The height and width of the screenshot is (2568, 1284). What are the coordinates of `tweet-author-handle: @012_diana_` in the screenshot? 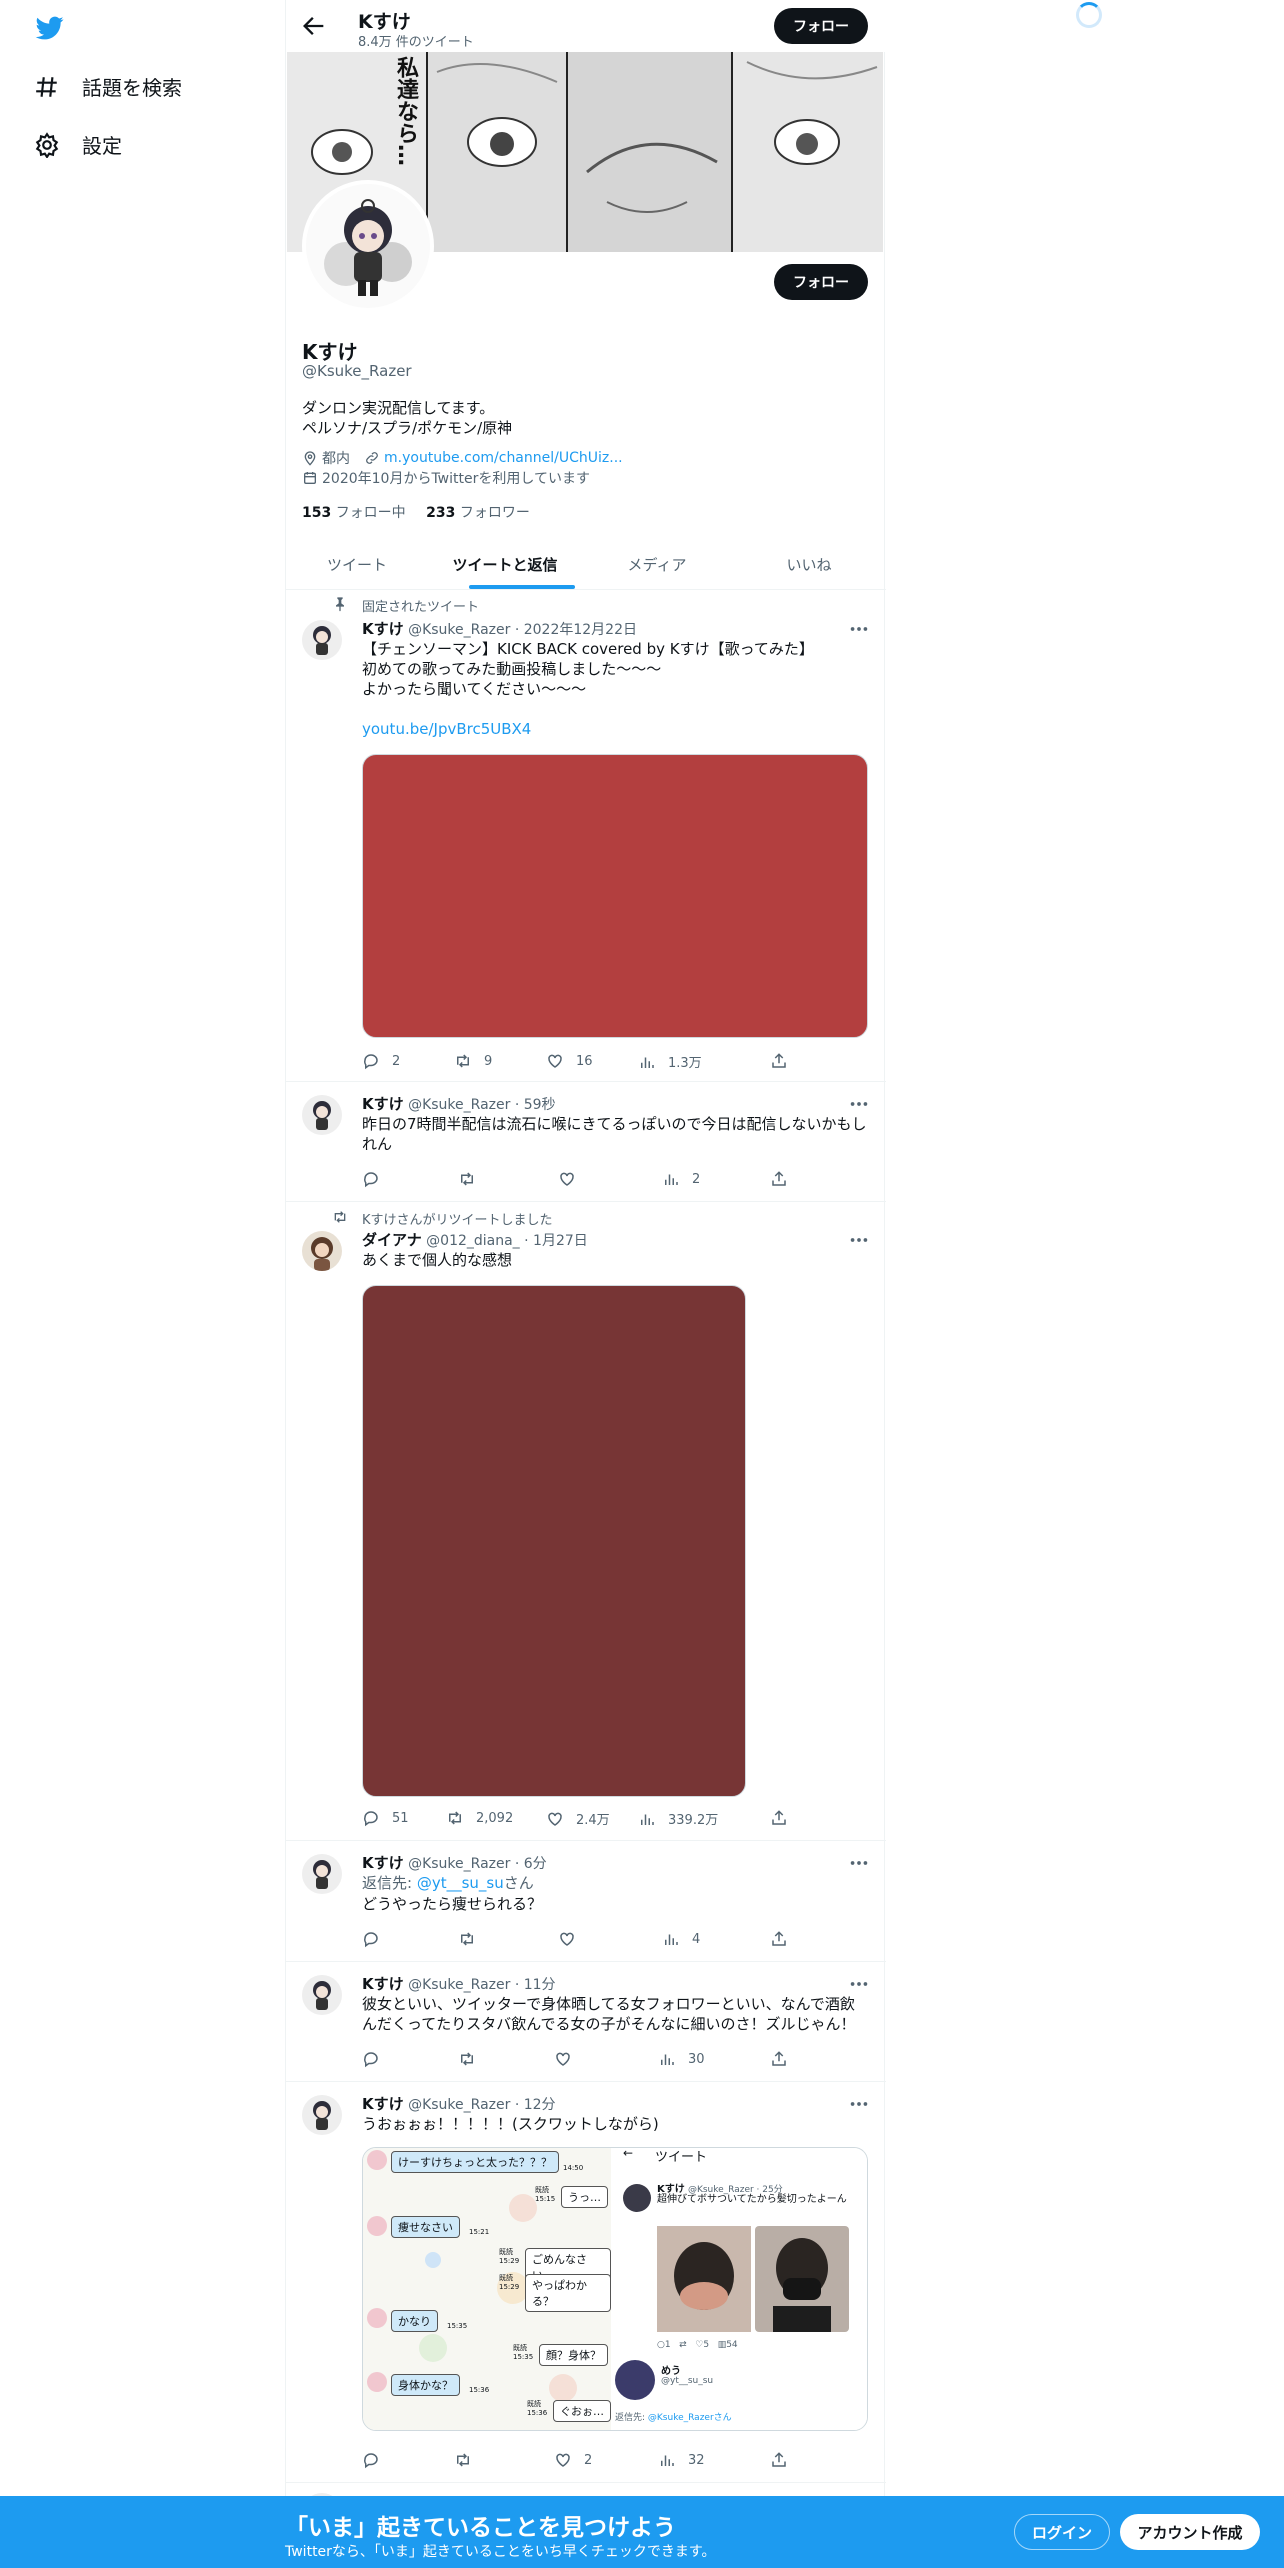 It's located at (473, 1241).